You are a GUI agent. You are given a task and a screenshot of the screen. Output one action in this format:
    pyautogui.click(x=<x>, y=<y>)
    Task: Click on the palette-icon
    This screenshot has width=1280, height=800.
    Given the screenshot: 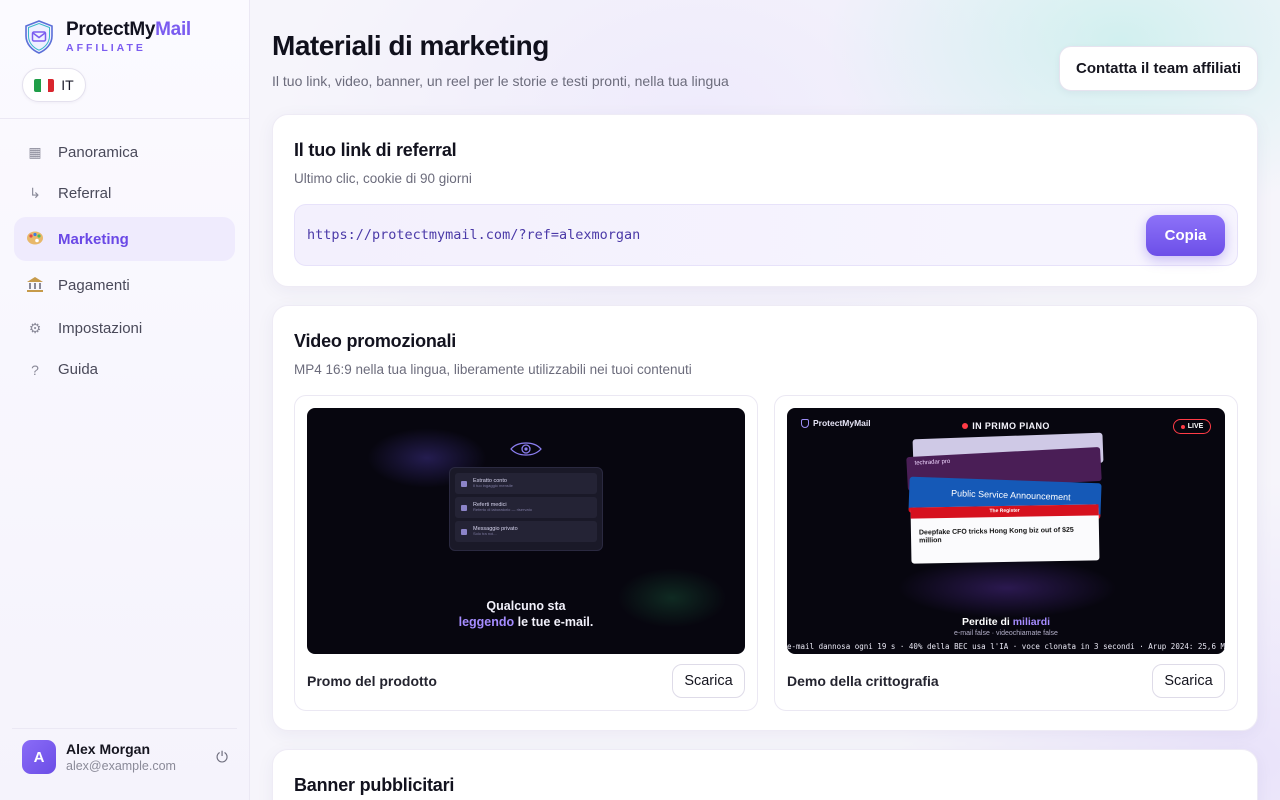 What is the action you would take?
    pyautogui.click(x=35, y=239)
    